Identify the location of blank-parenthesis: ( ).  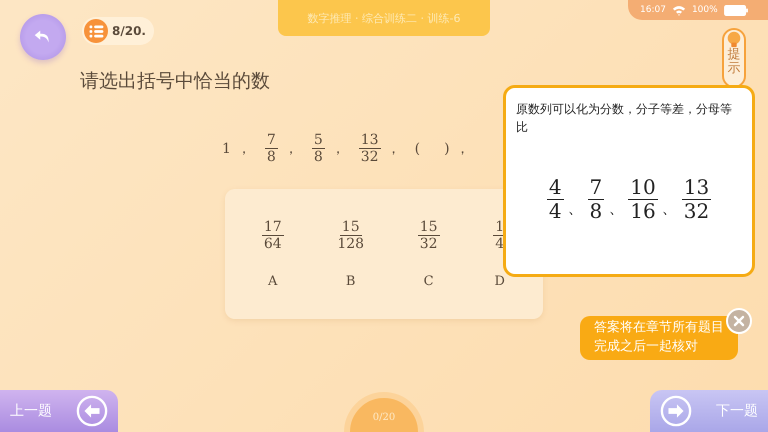
(432, 148).